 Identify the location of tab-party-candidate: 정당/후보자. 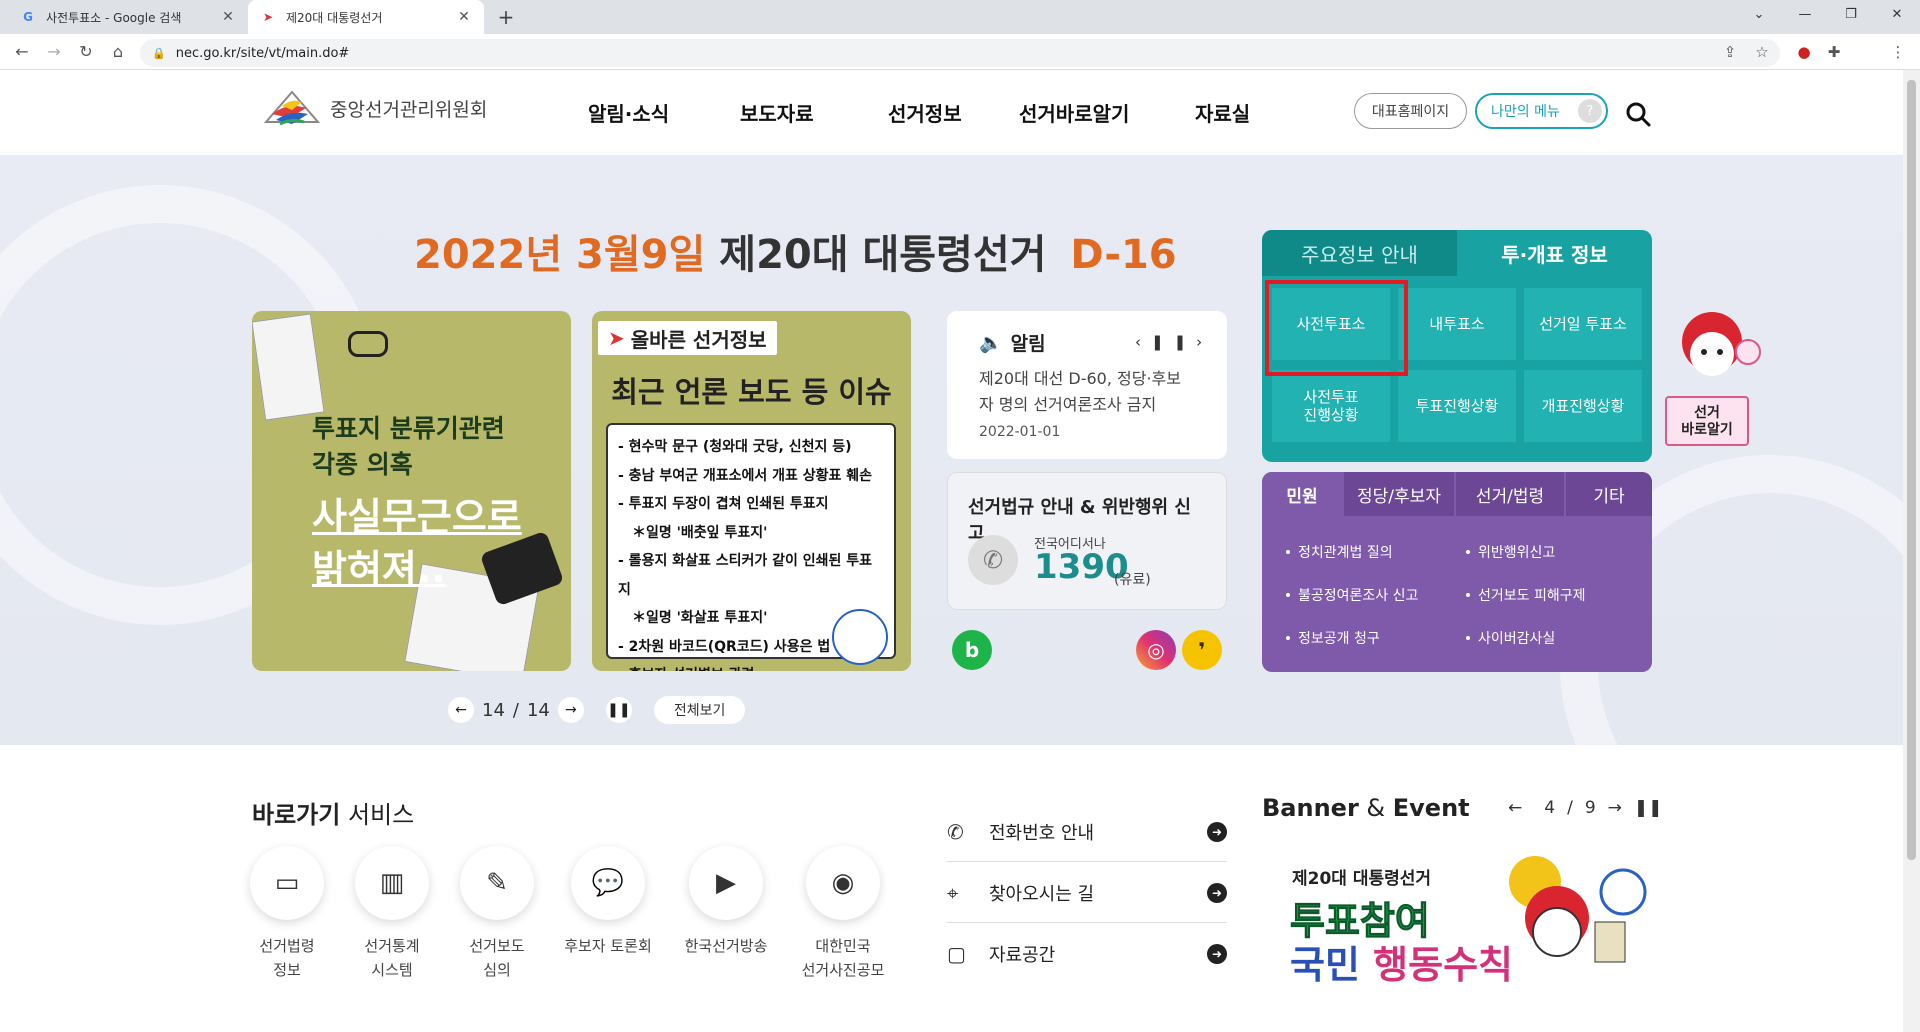
(1399, 494).